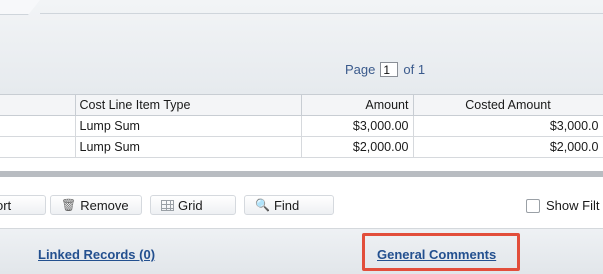  What do you see at coordinates (508, 105) in the screenshot?
I see `column-header-costed-amount: Costed Amount` at bounding box center [508, 105].